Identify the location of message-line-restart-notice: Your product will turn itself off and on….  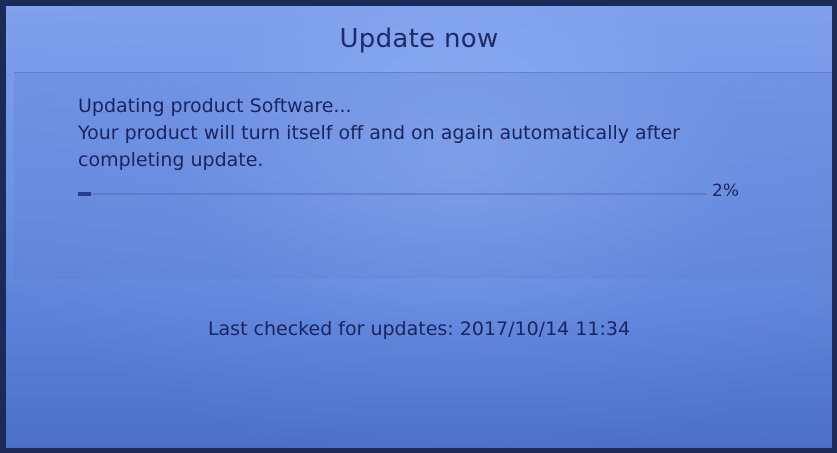
(379, 133).